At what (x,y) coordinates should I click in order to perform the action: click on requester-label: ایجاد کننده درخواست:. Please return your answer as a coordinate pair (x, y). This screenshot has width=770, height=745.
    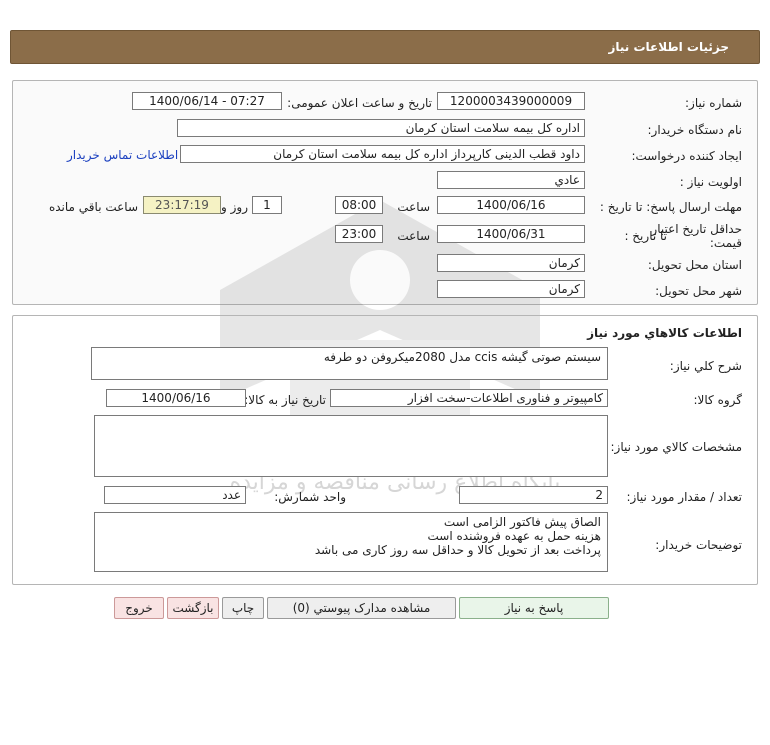
    Looking at the image, I should click on (686, 156).